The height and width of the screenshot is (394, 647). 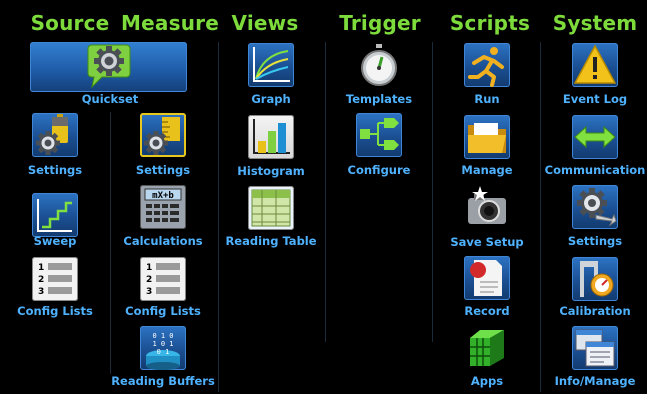 I want to click on header-system: System, so click(x=595, y=23).